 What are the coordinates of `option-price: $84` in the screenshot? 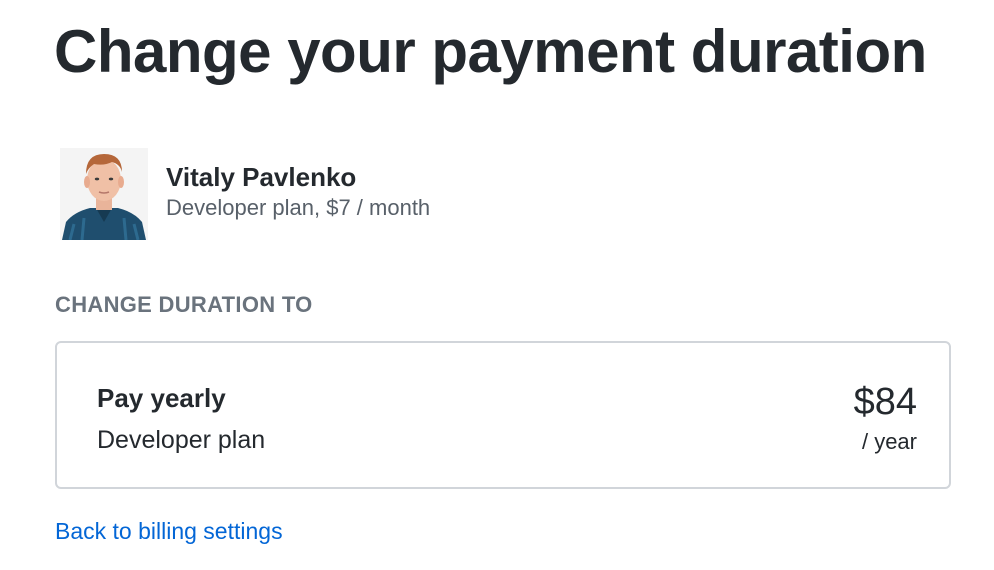 It's located at (885, 402).